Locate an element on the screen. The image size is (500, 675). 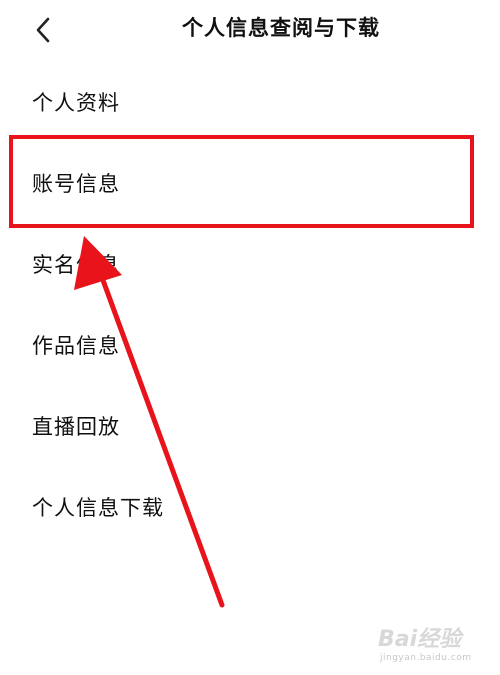
watermark-url: jingyan.baidu.com is located at coordinates (426, 658).